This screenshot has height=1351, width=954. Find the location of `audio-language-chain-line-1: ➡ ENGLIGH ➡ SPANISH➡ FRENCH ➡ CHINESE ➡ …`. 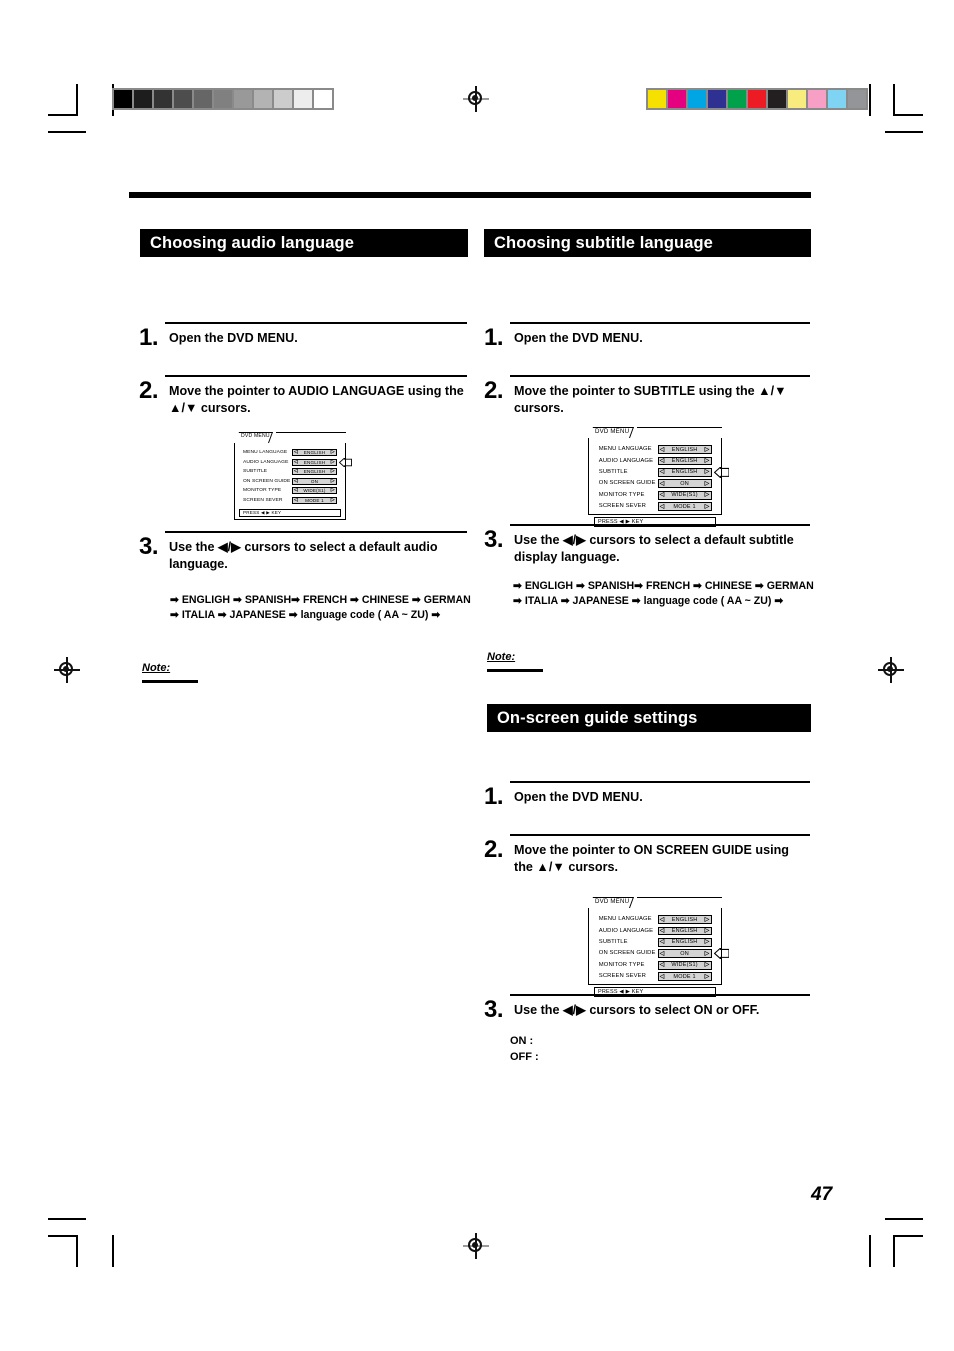

audio-language-chain-line-1: ➡ ENGLIGH ➡ SPANISH➡ FRENCH ➡ CHINESE ➡ … is located at coordinates (320, 600).